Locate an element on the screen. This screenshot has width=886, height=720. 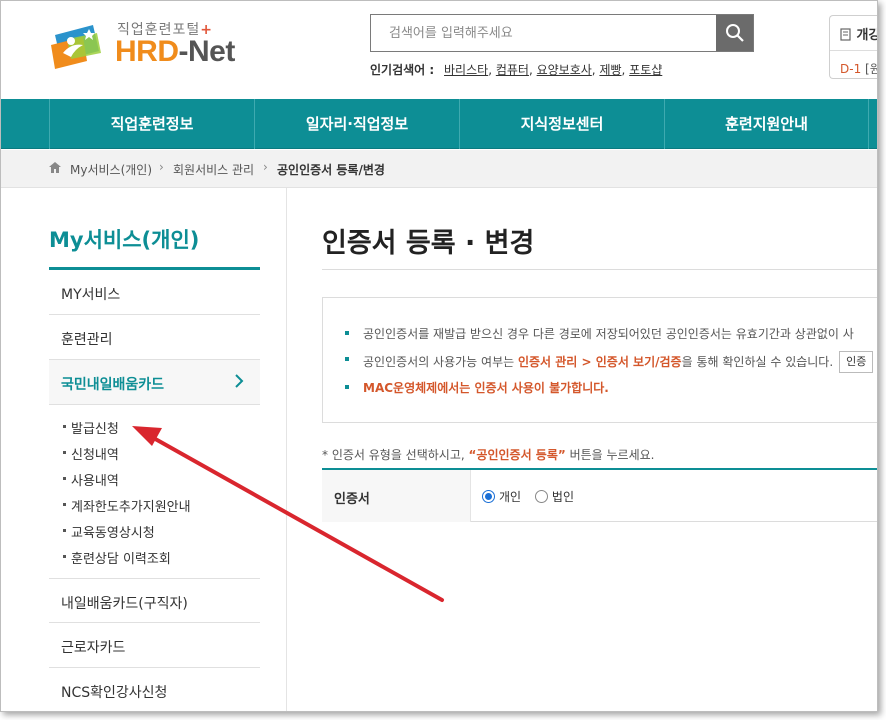
logo-mark-icon is located at coordinates (76, 47).